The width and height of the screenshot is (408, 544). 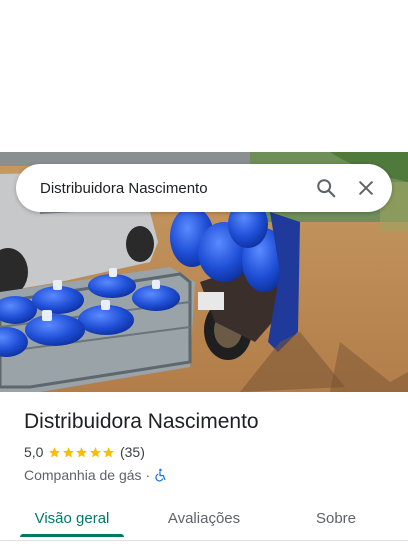 I want to click on rating-row: 5,0 (35), so click(x=209, y=452).